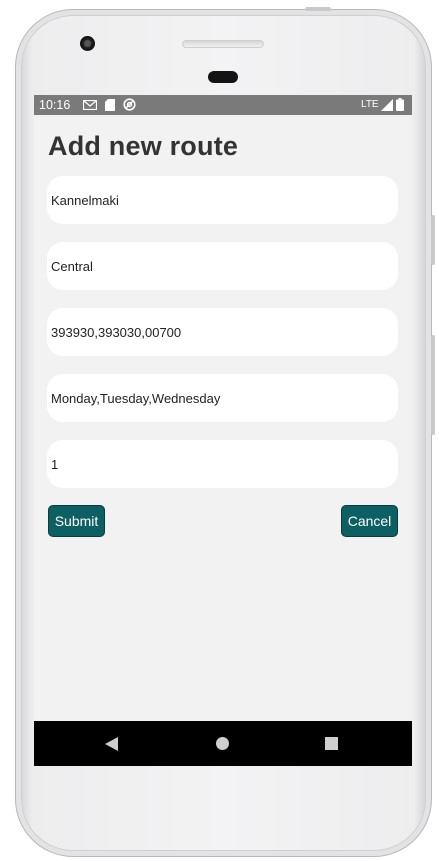 The image size is (439, 861). Describe the element at coordinates (110, 105) in the screenshot. I see `sd-card-icon` at that location.